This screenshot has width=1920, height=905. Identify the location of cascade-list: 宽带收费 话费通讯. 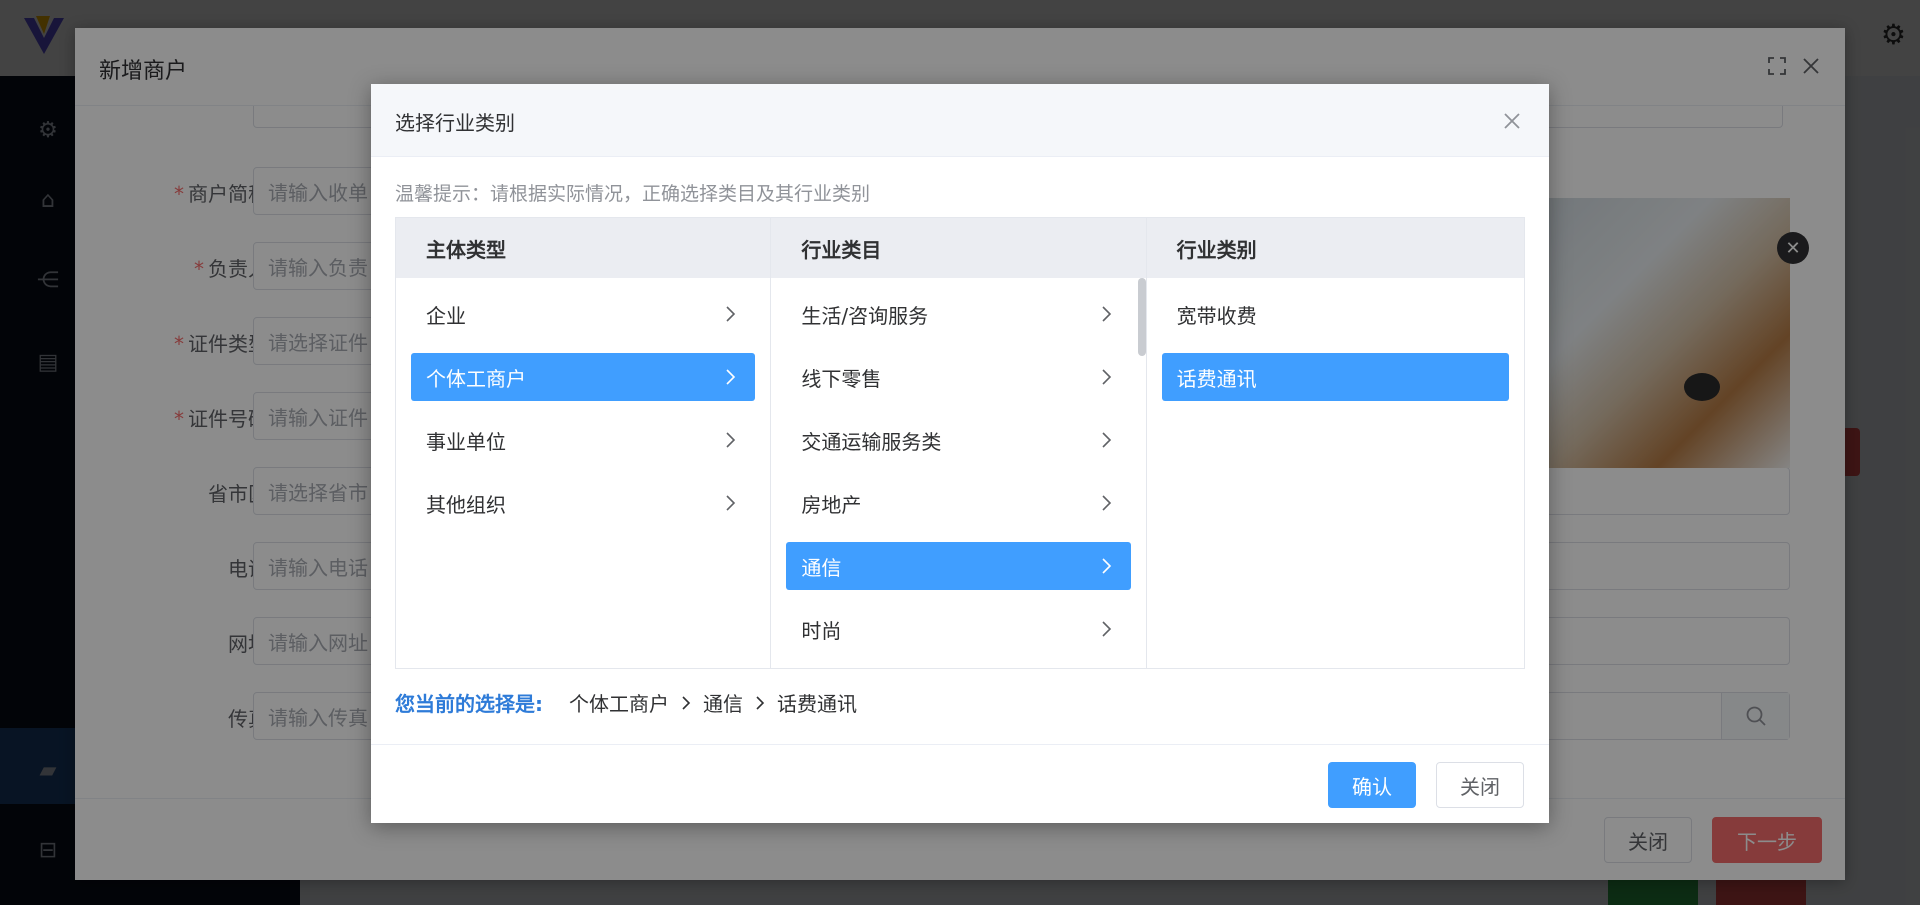
(1335, 353).